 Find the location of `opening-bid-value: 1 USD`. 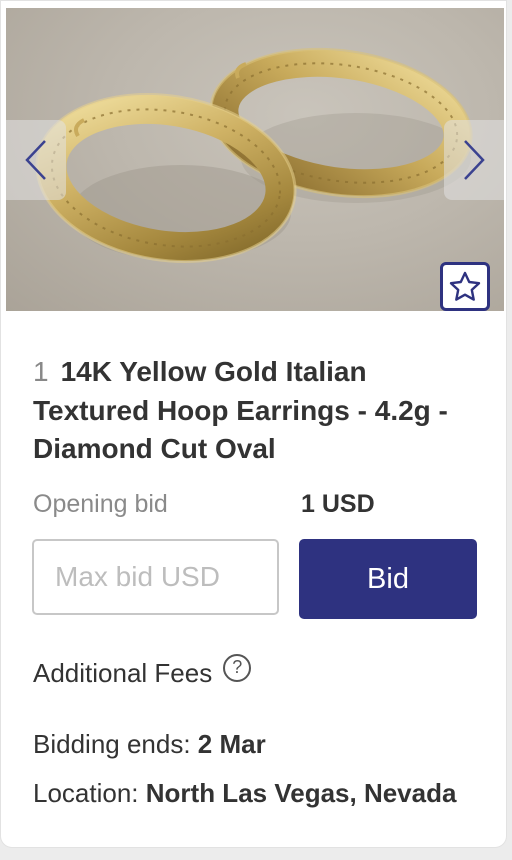

opening-bid-value: 1 USD is located at coordinates (338, 504).